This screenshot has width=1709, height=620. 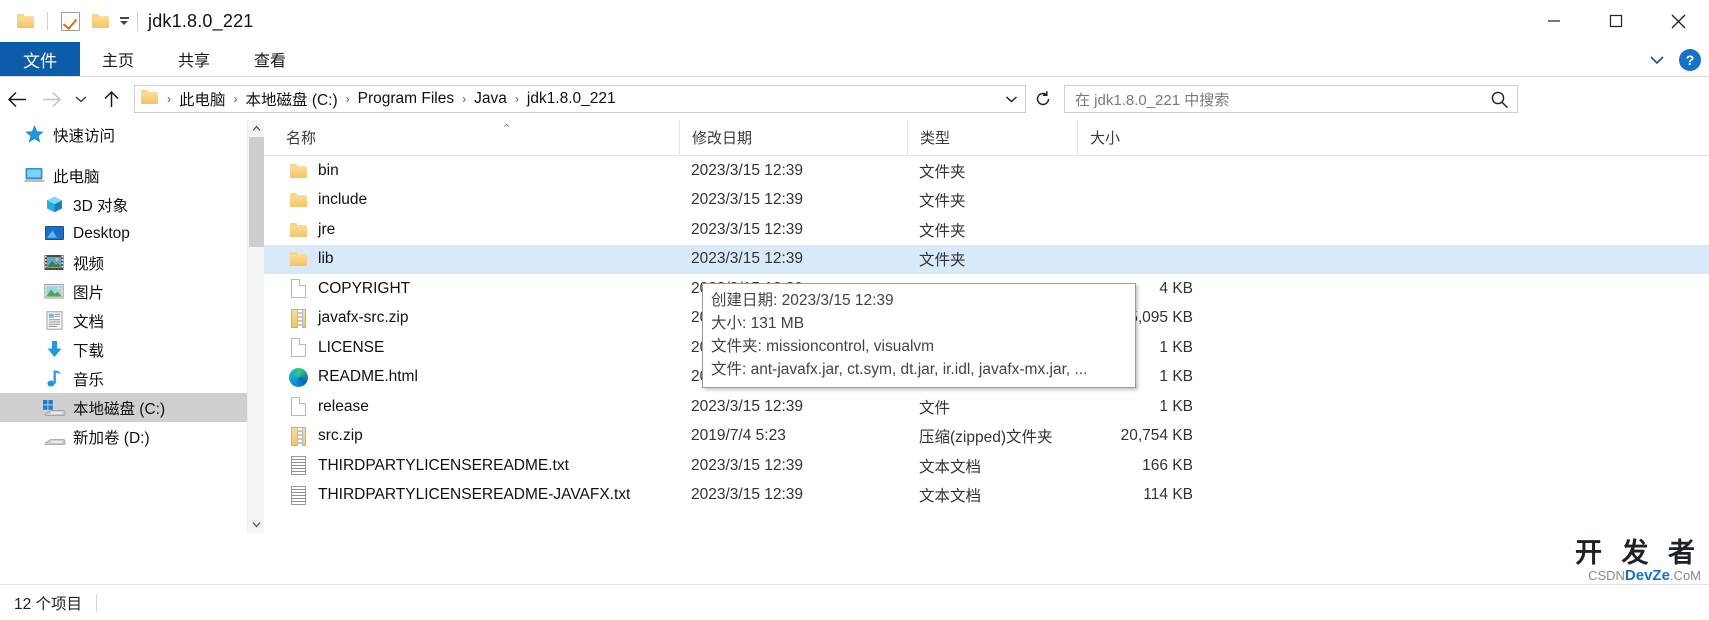 What do you see at coordinates (132, 349) in the screenshot?
I see `sidebar-item-7: 下载` at bounding box center [132, 349].